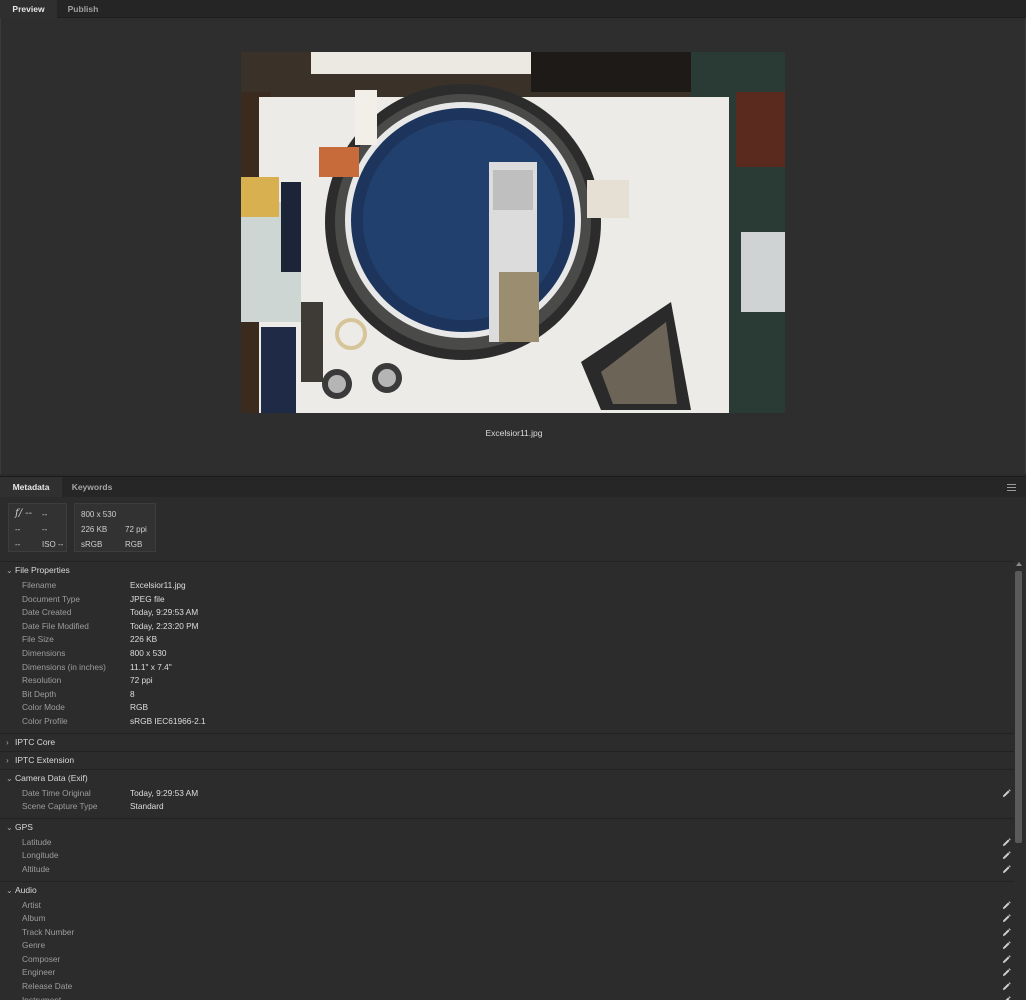  What do you see at coordinates (55, 625) in the screenshot?
I see `metadata-label: Date File Modified` at bounding box center [55, 625].